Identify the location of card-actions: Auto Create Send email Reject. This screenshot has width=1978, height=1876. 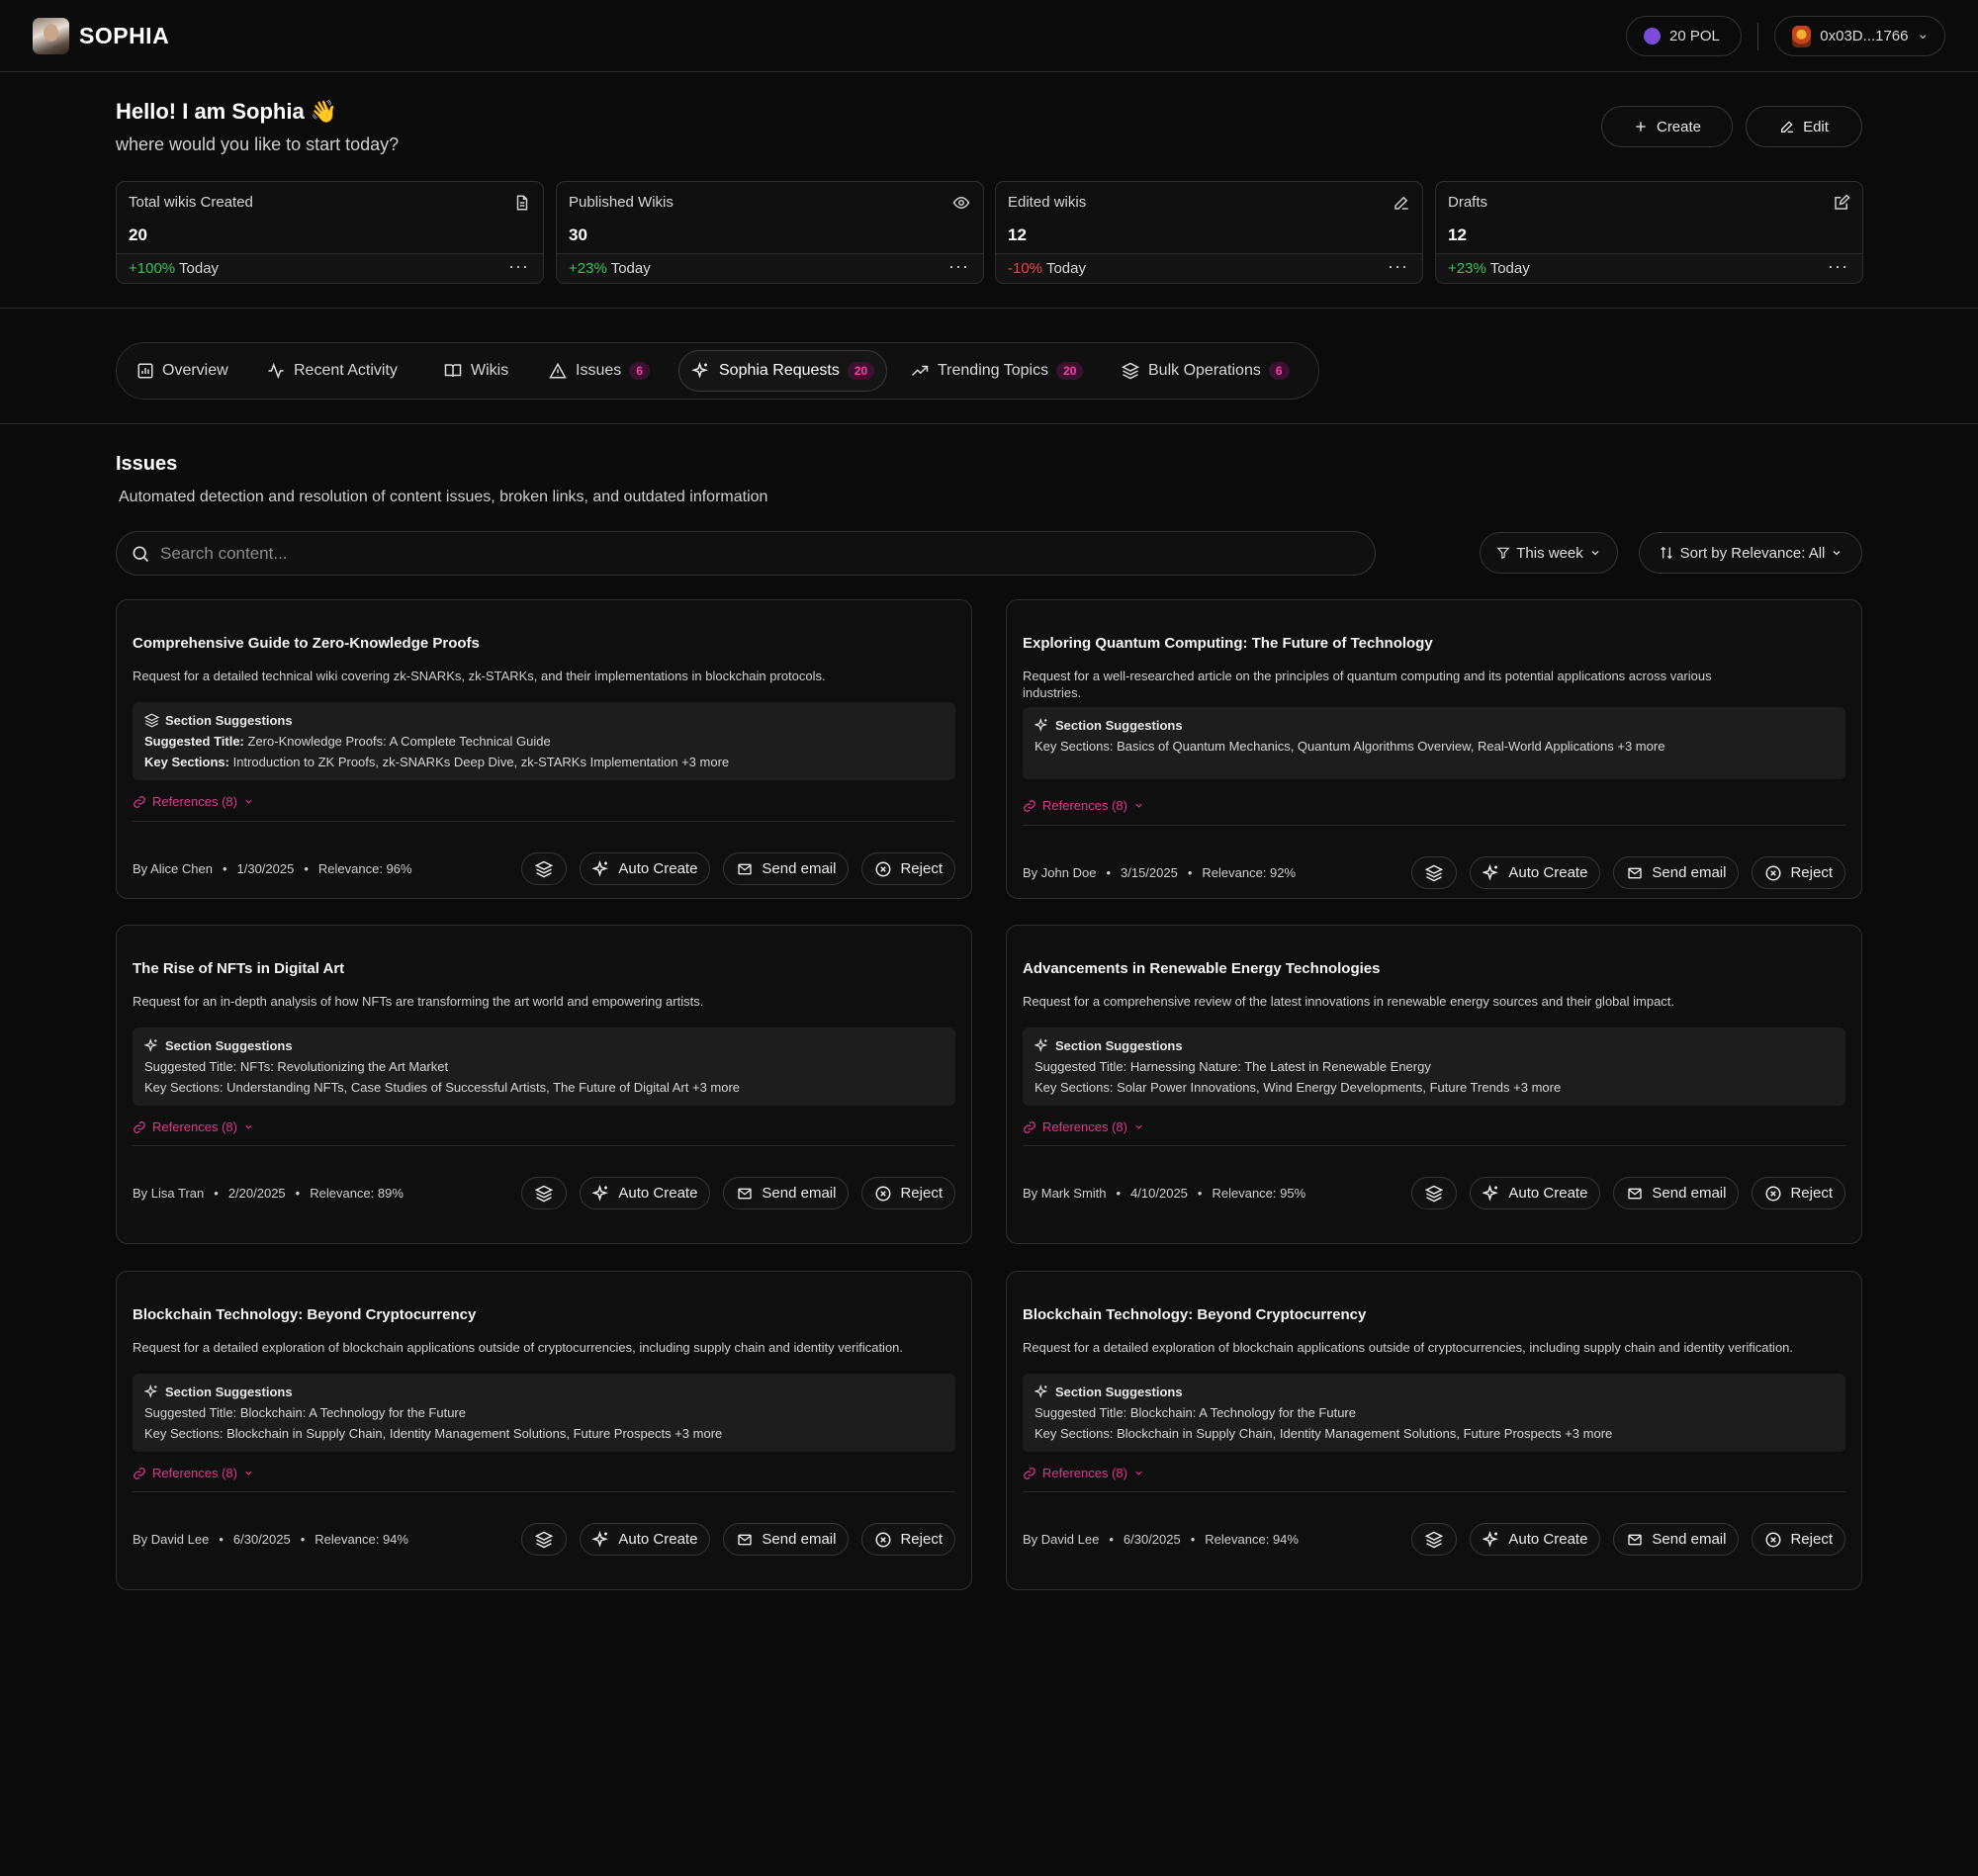
(738, 868).